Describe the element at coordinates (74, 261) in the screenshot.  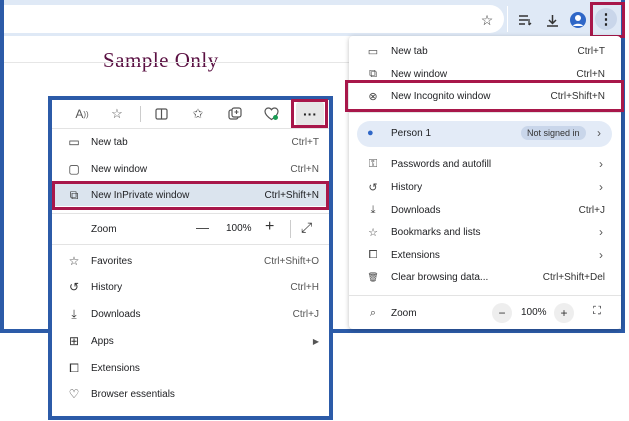
I see `favorites-icon: ☆` at that location.